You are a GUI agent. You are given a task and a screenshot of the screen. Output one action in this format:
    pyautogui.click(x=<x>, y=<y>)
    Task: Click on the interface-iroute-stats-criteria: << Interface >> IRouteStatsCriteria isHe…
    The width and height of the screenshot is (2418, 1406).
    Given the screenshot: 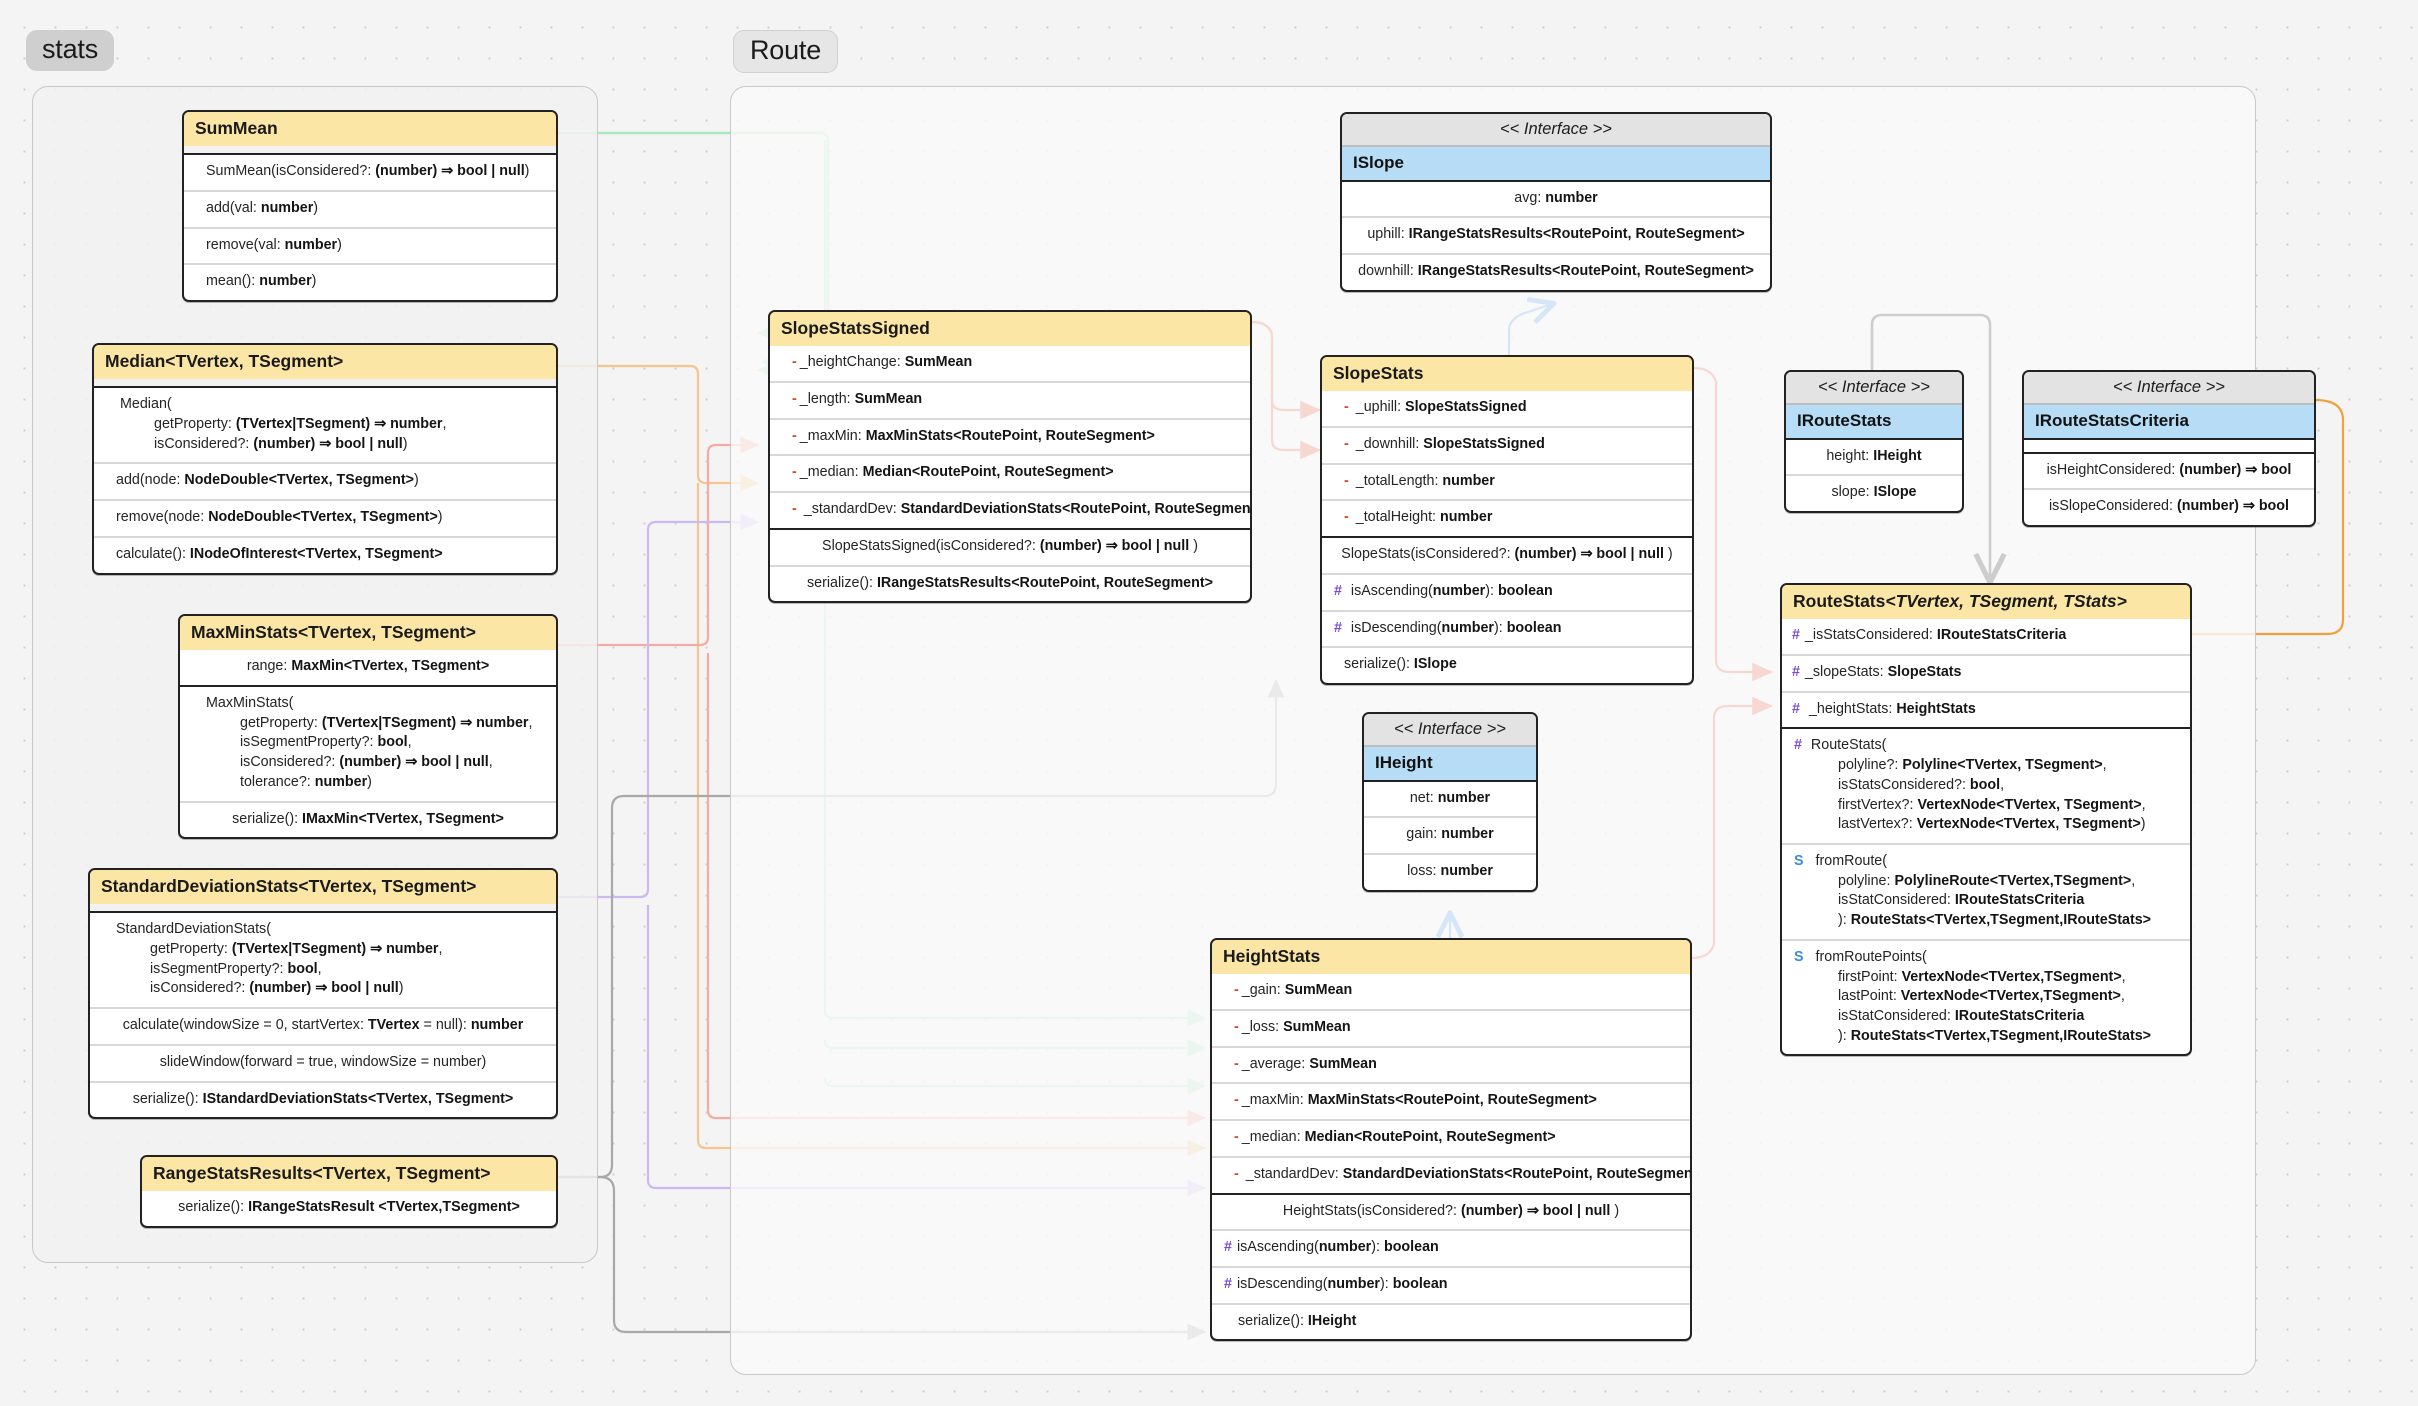 What is the action you would take?
    pyautogui.click(x=2169, y=449)
    